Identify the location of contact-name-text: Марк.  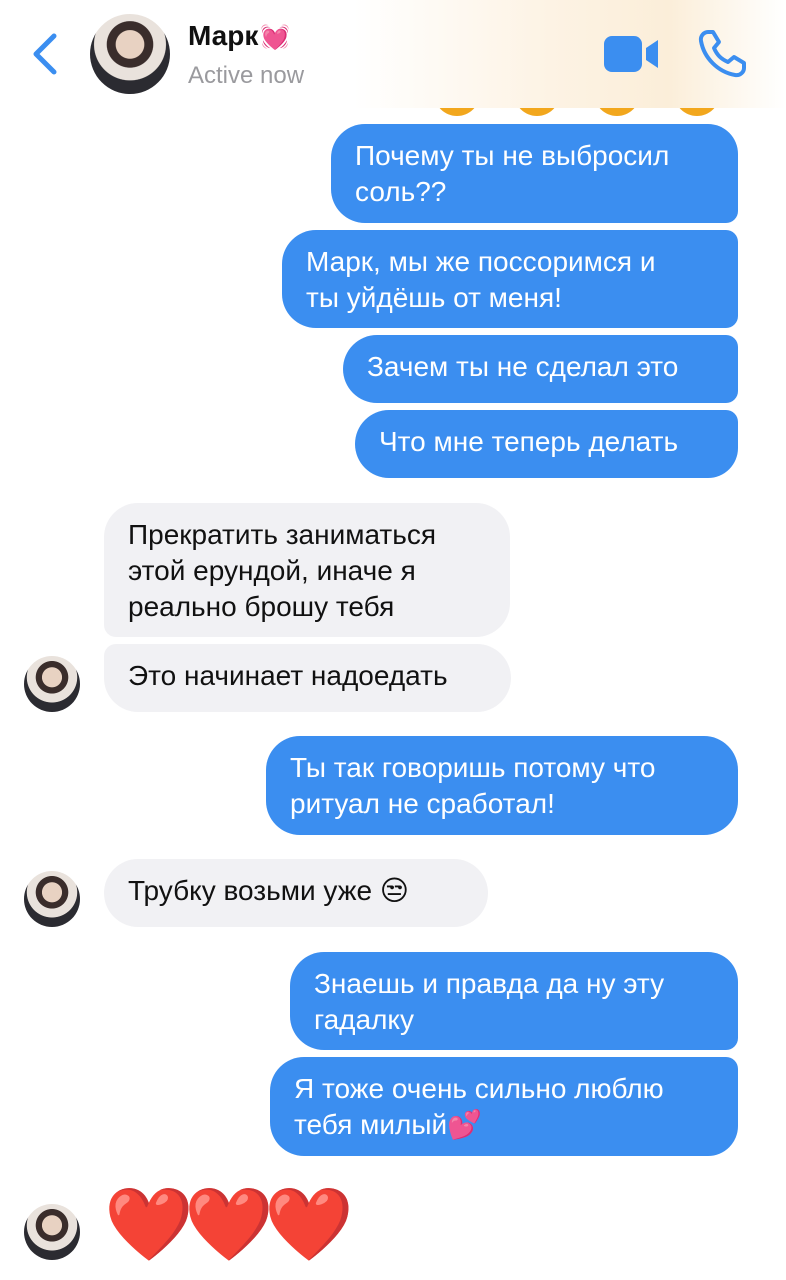
(223, 35).